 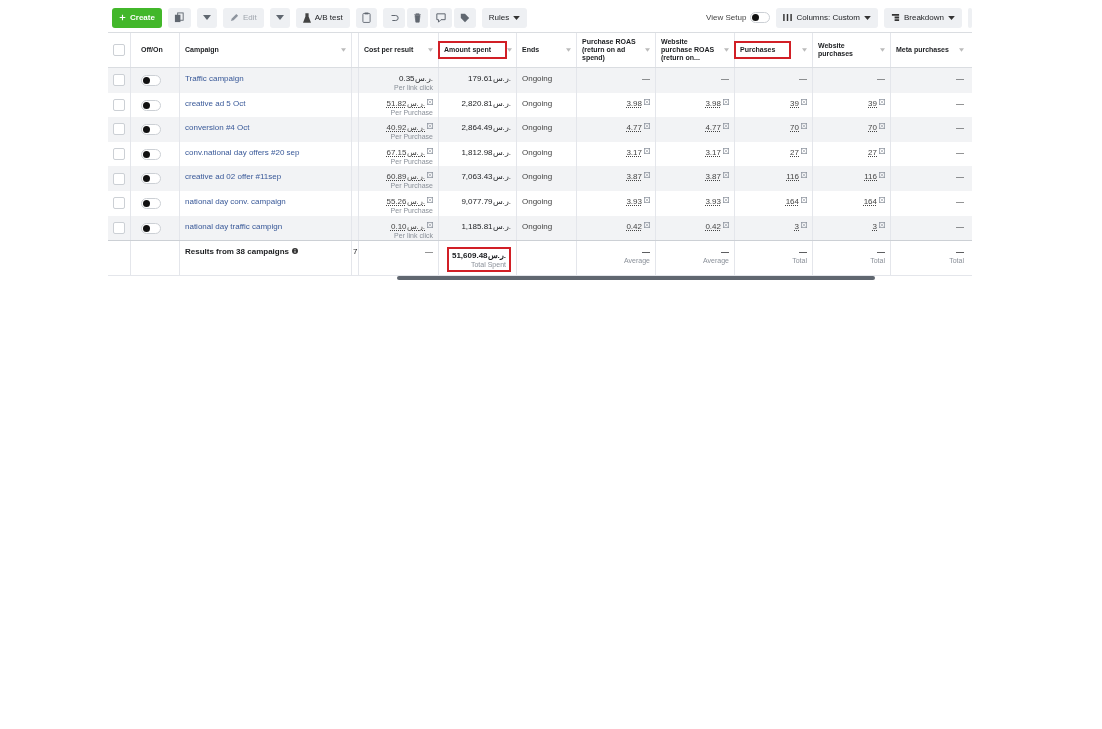 What do you see at coordinates (234, 226) in the screenshot?
I see `campaign-link: national day traffic campign` at bounding box center [234, 226].